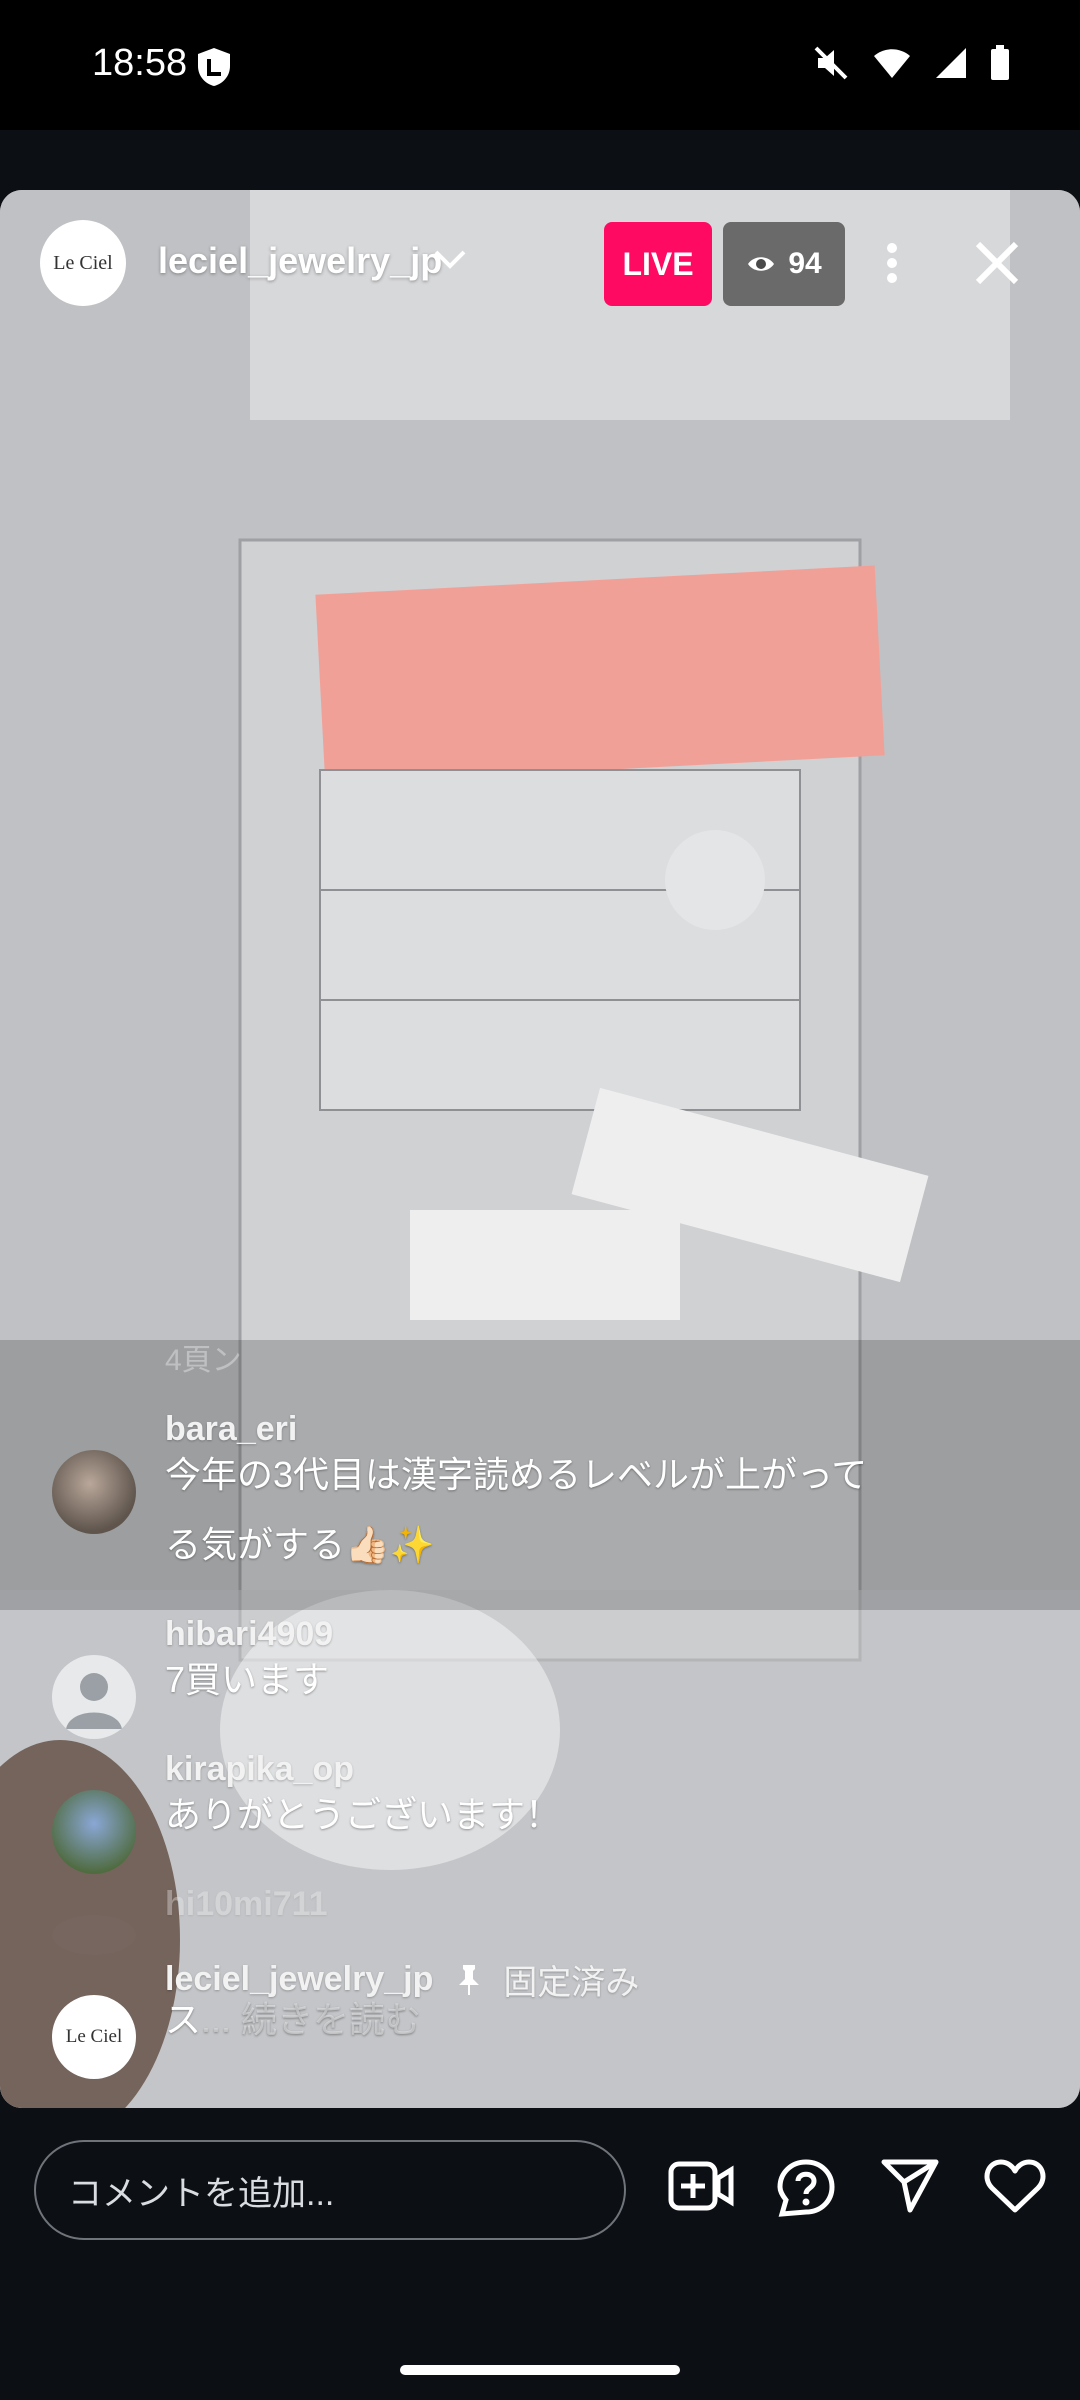  I want to click on comment-text: ス... 続きを読む, so click(535, 2020).